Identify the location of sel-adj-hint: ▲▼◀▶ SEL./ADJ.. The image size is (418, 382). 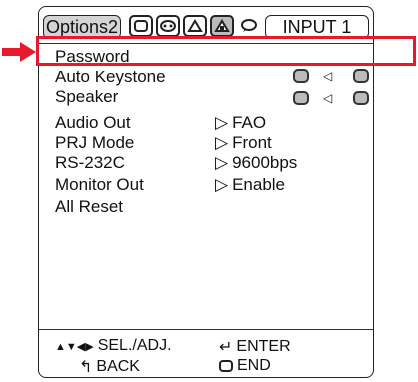
(113, 346).